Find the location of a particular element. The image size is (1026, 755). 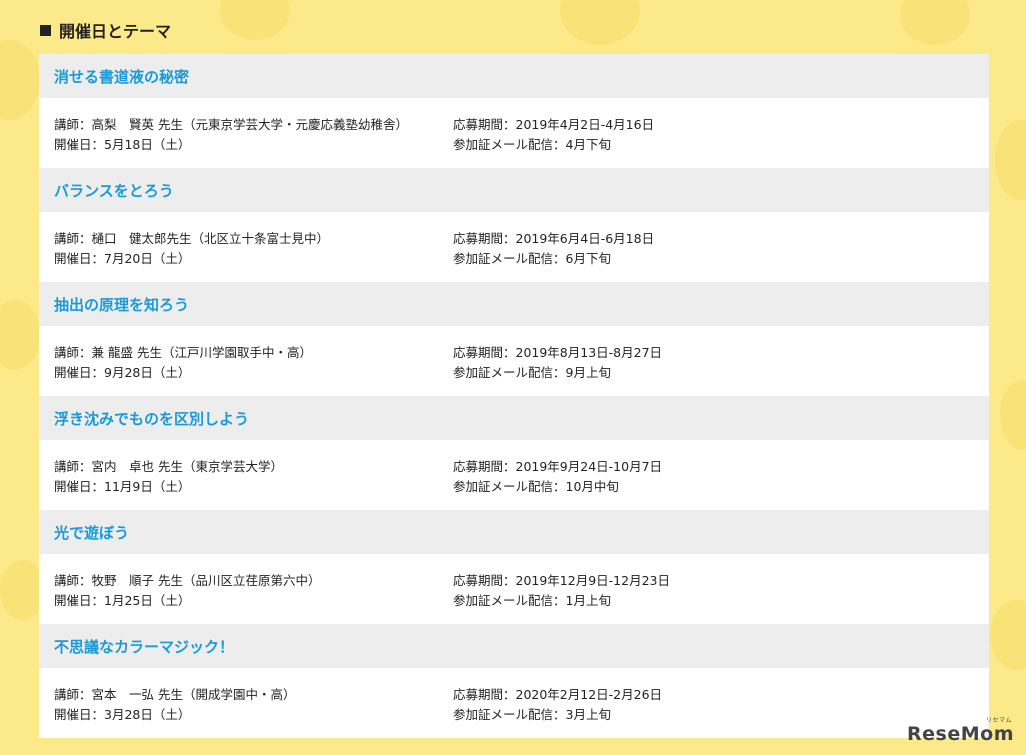

application-period-text: 応募期間：2019年4月2日-4月16日 is located at coordinates (554, 124).